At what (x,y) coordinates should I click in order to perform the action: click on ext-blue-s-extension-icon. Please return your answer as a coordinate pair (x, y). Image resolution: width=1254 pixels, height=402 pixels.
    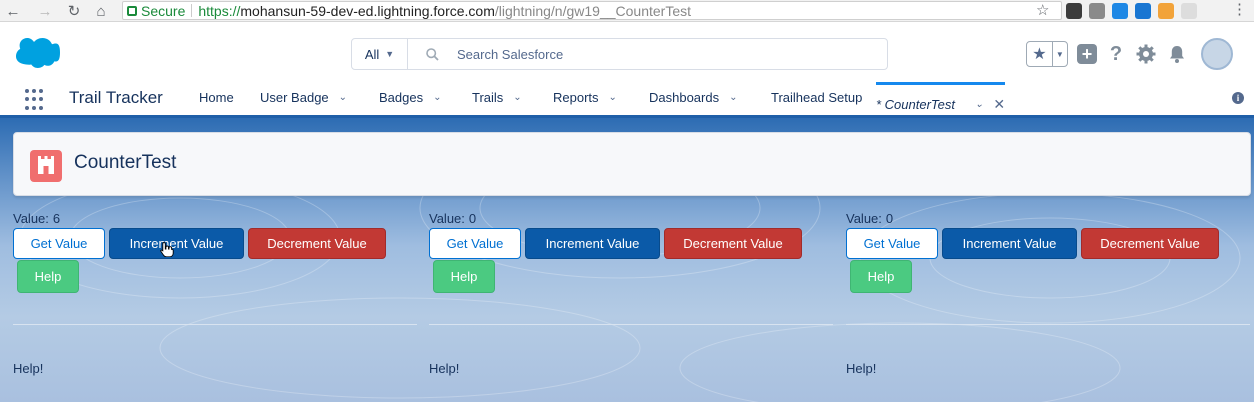
    Looking at the image, I should click on (1120, 11).